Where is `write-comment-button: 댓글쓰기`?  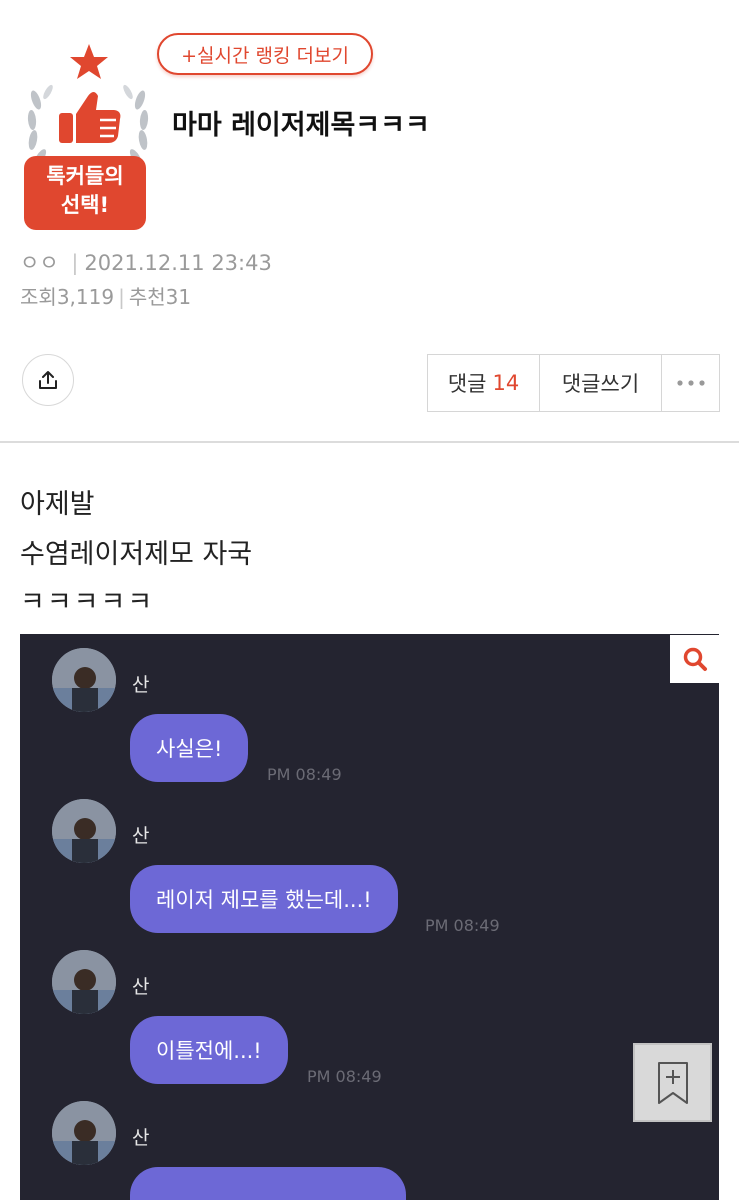 write-comment-button: 댓글쓰기 is located at coordinates (601, 383).